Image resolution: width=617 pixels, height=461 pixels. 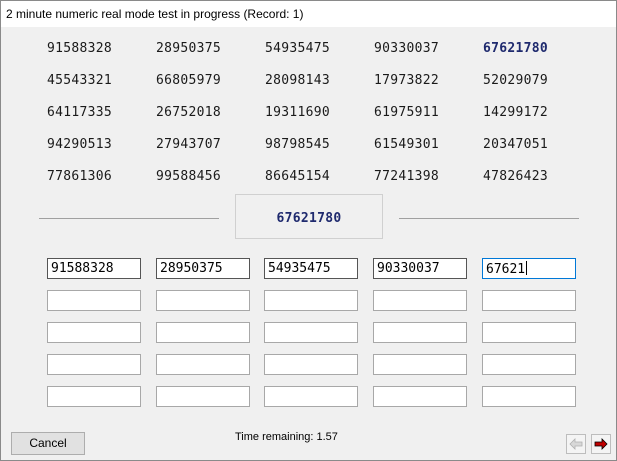 I want to click on grid-number: 20347051, so click(x=516, y=144).